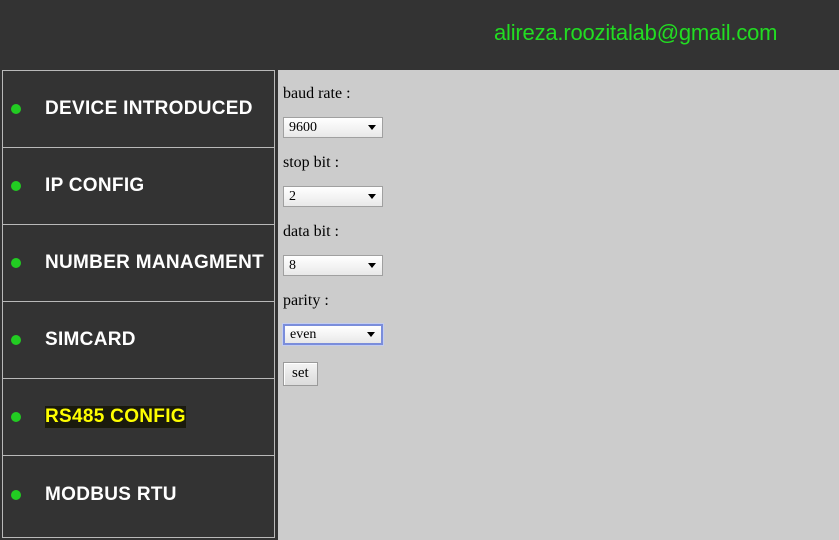 This screenshot has width=839, height=540. I want to click on account-email-label: alireza.roozitalab@gmail.com, so click(636, 32).